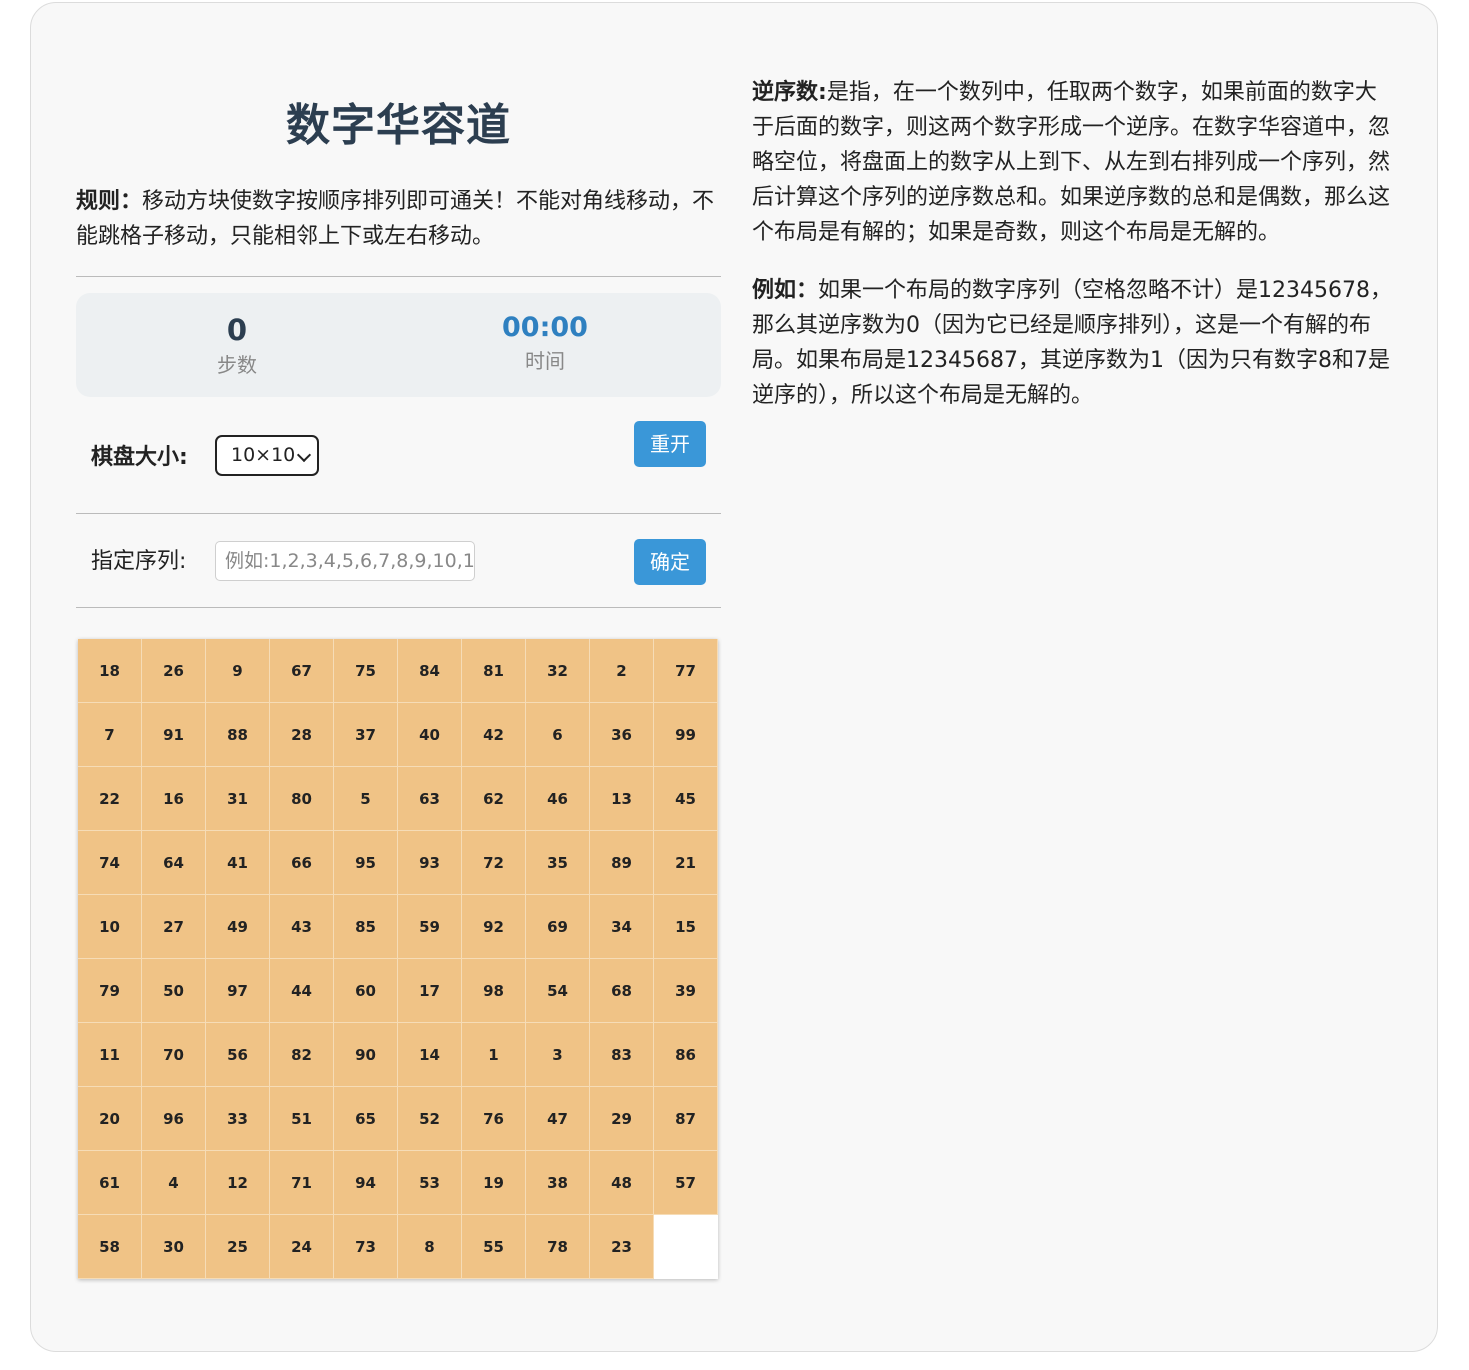 The image size is (1469, 1370). Describe the element at coordinates (686, 991) in the screenshot. I see `puzzle-tile: 39` at that location.